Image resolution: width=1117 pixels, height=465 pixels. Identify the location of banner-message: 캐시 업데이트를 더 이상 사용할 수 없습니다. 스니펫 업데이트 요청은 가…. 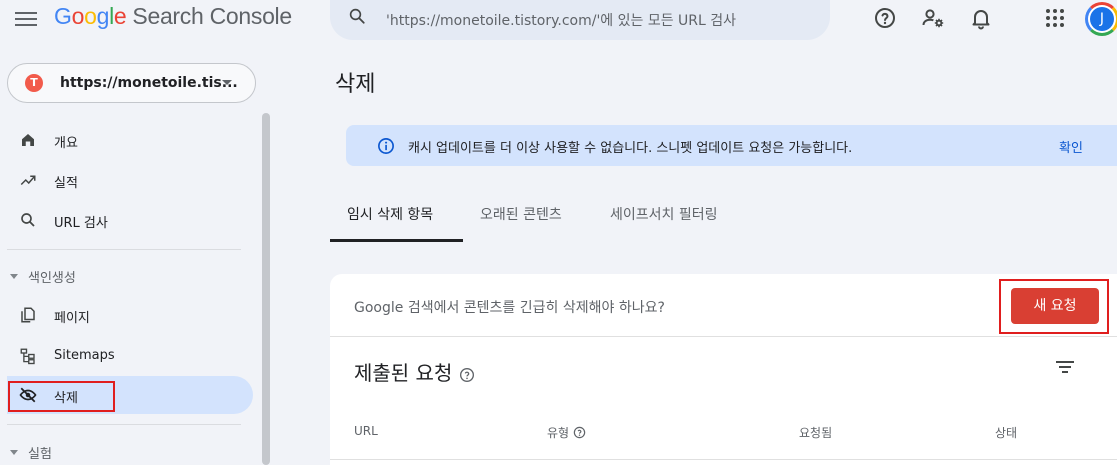
(630, 148).